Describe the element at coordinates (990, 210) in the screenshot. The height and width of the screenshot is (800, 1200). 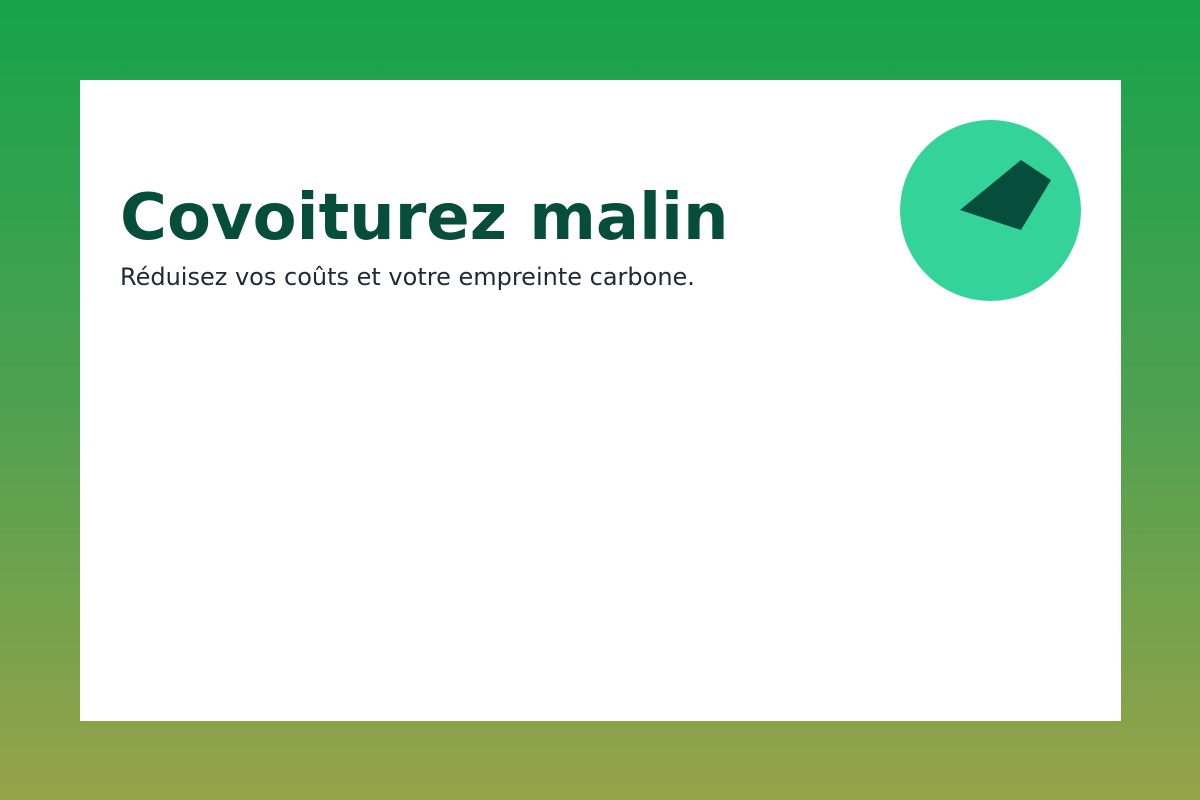
I see `leaf-shard-icon` at that location.